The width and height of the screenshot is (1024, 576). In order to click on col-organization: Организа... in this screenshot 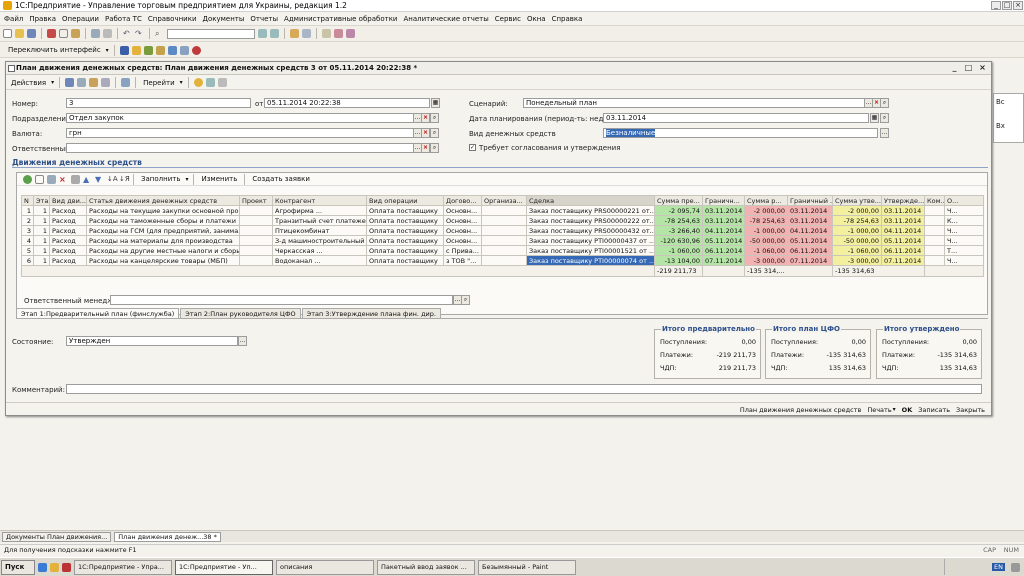, I will do `click(504, 200)`.